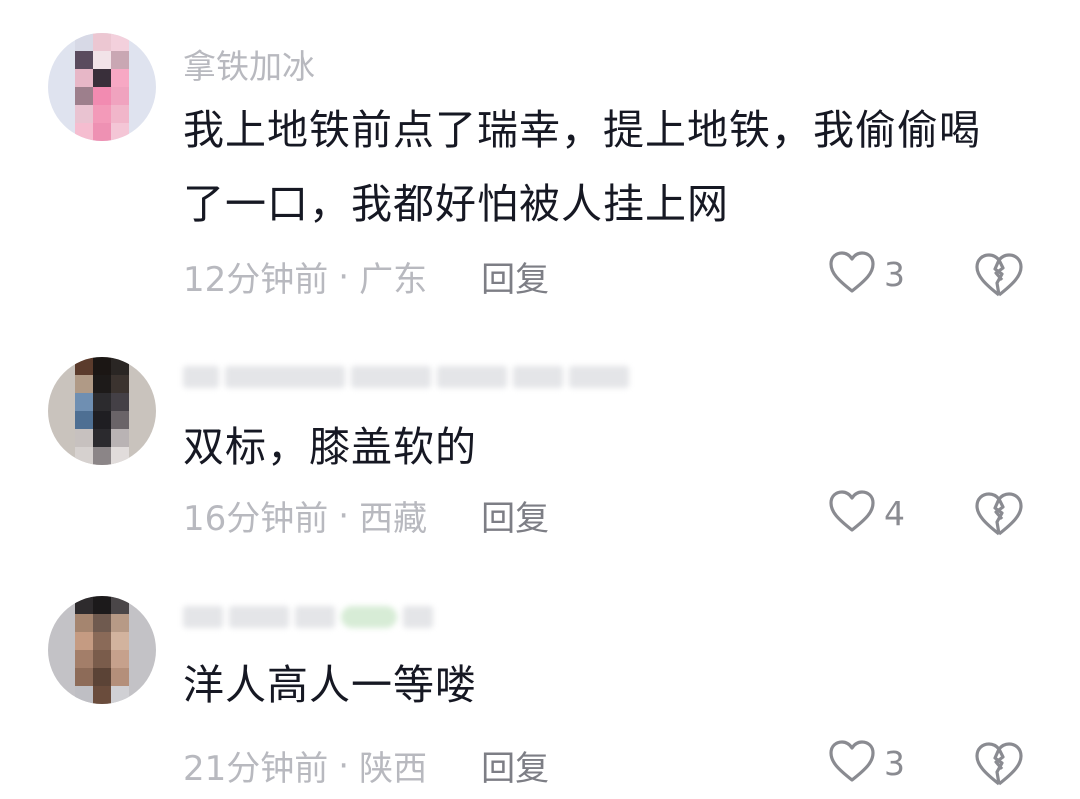  What do you see at coordinates (256, 280) in the screenshot?
I see `comment-time: 12分钟前` at bounding box center [256, 280].